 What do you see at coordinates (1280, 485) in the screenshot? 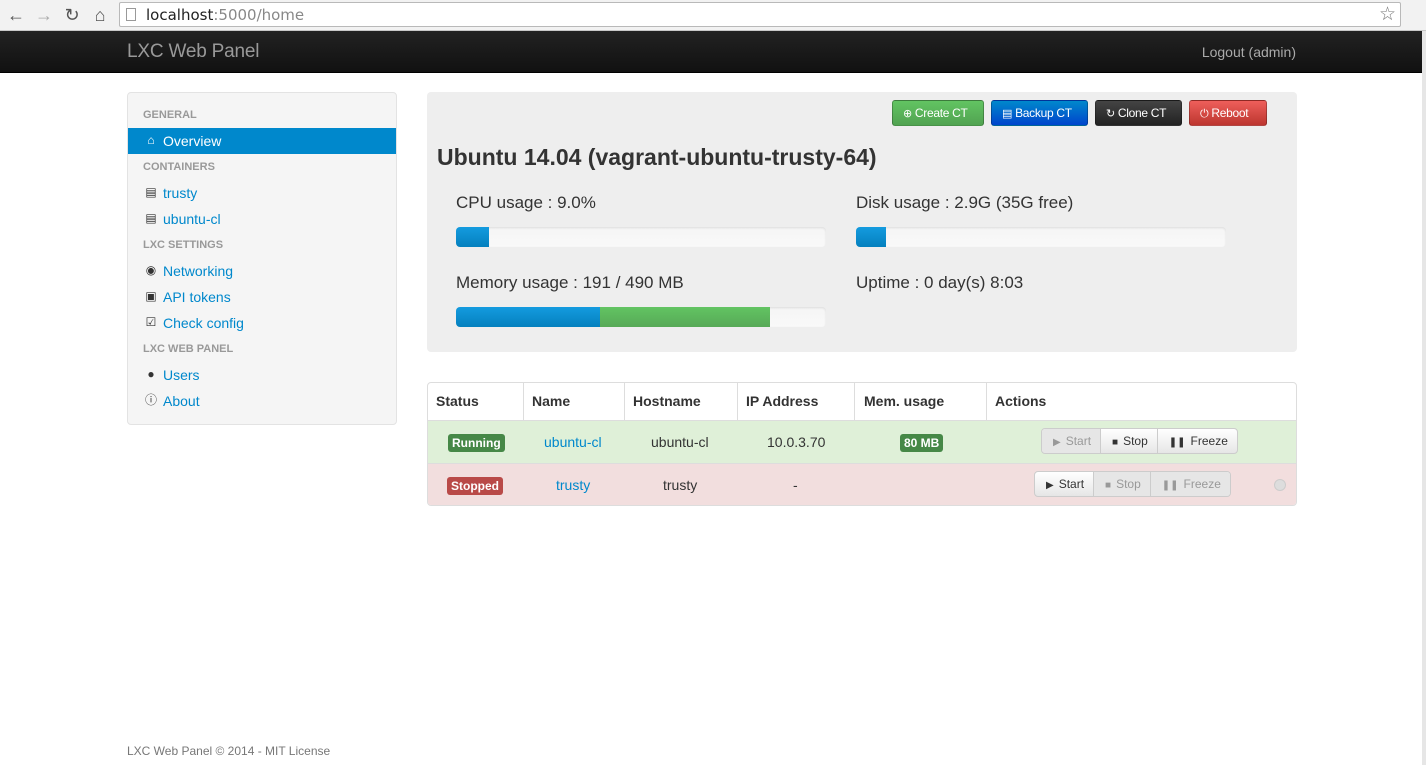
I see `delete-container-icon` at bounding box center [1280, 485].